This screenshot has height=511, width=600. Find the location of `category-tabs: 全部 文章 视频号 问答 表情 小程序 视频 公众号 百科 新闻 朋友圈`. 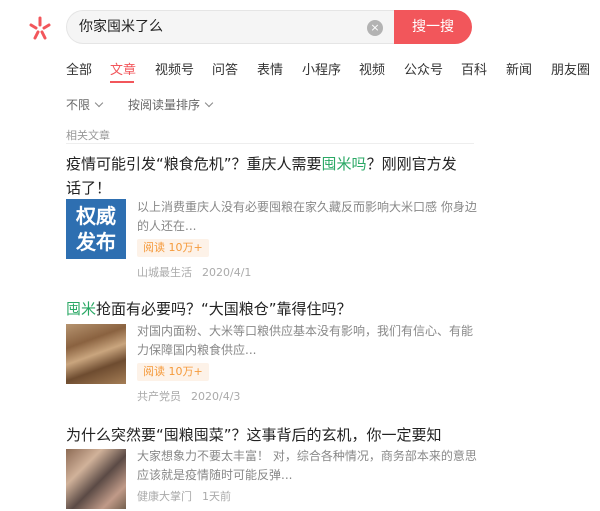

category-tabs: 全部 文章 视频号 问答 表情 小程序 视频 公众号 百科 新闻 朋友圈 is located at coordinates (331, 69).